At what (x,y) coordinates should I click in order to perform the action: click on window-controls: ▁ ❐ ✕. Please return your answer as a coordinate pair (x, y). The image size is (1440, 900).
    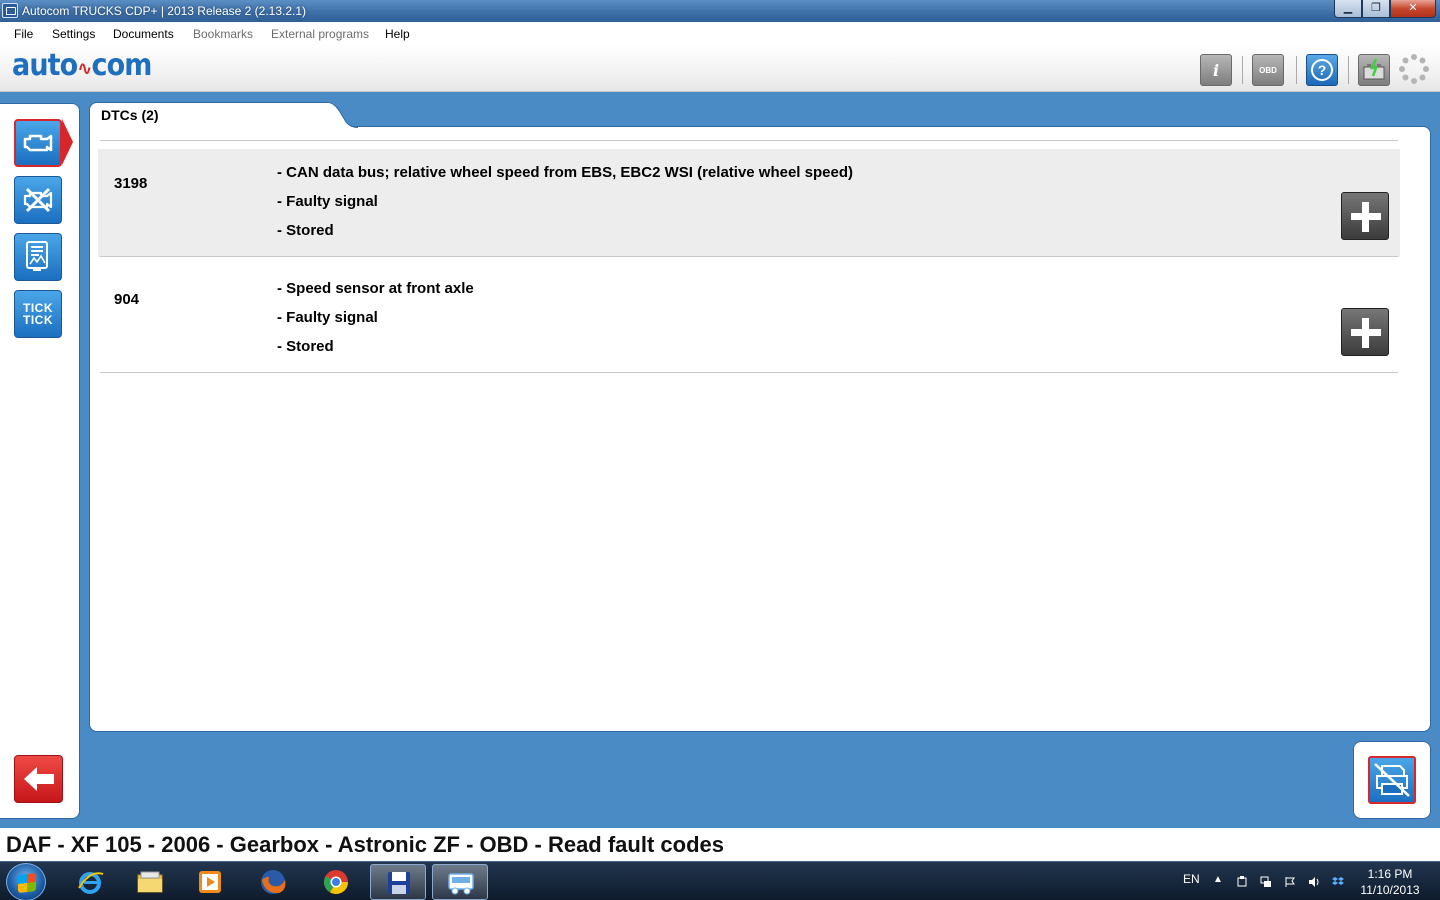
    Looking at the image, I should click on (1385, 9).